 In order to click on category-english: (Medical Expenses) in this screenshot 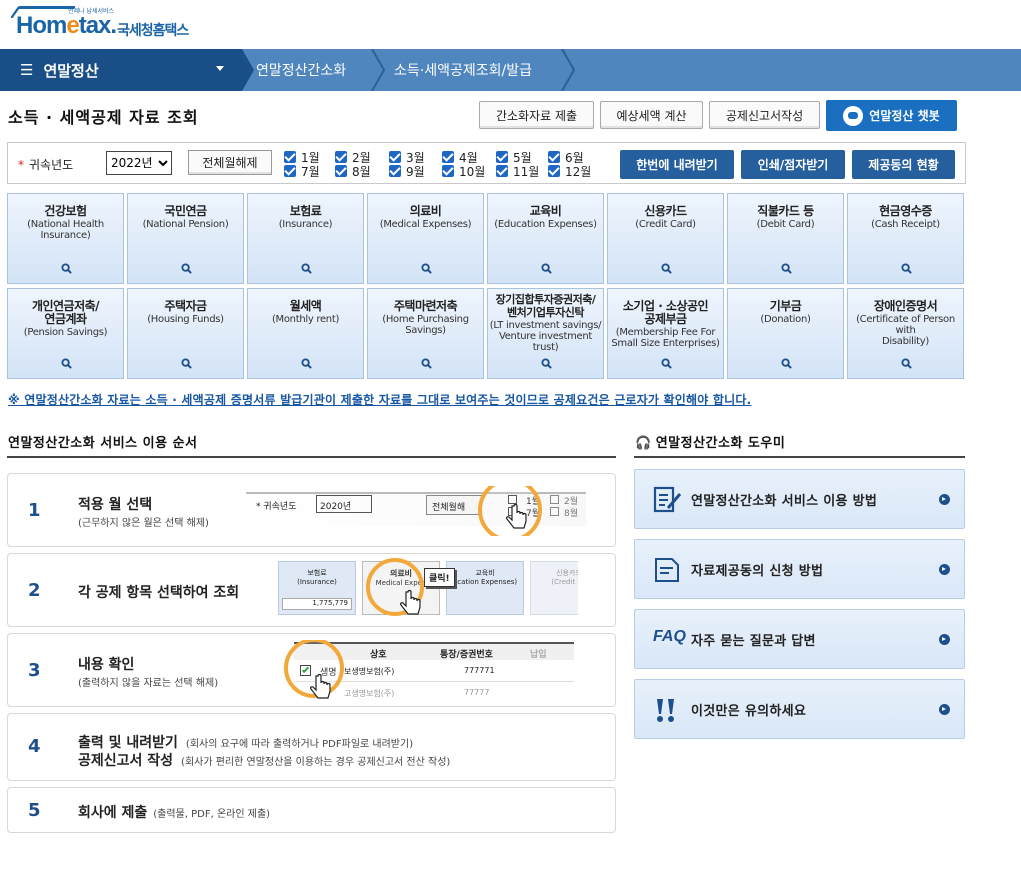, I will do `click(425, 224)`.